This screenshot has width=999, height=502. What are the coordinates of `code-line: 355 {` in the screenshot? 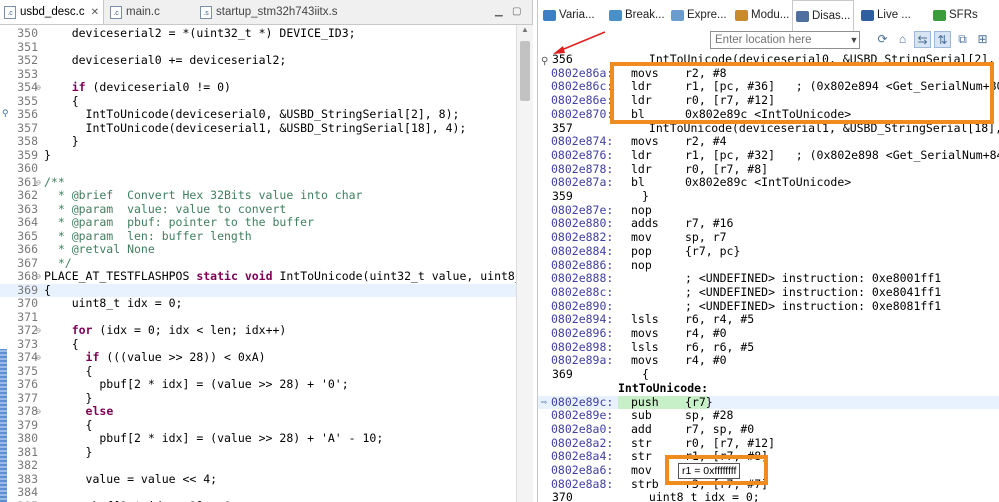 It's located at (258, 101).